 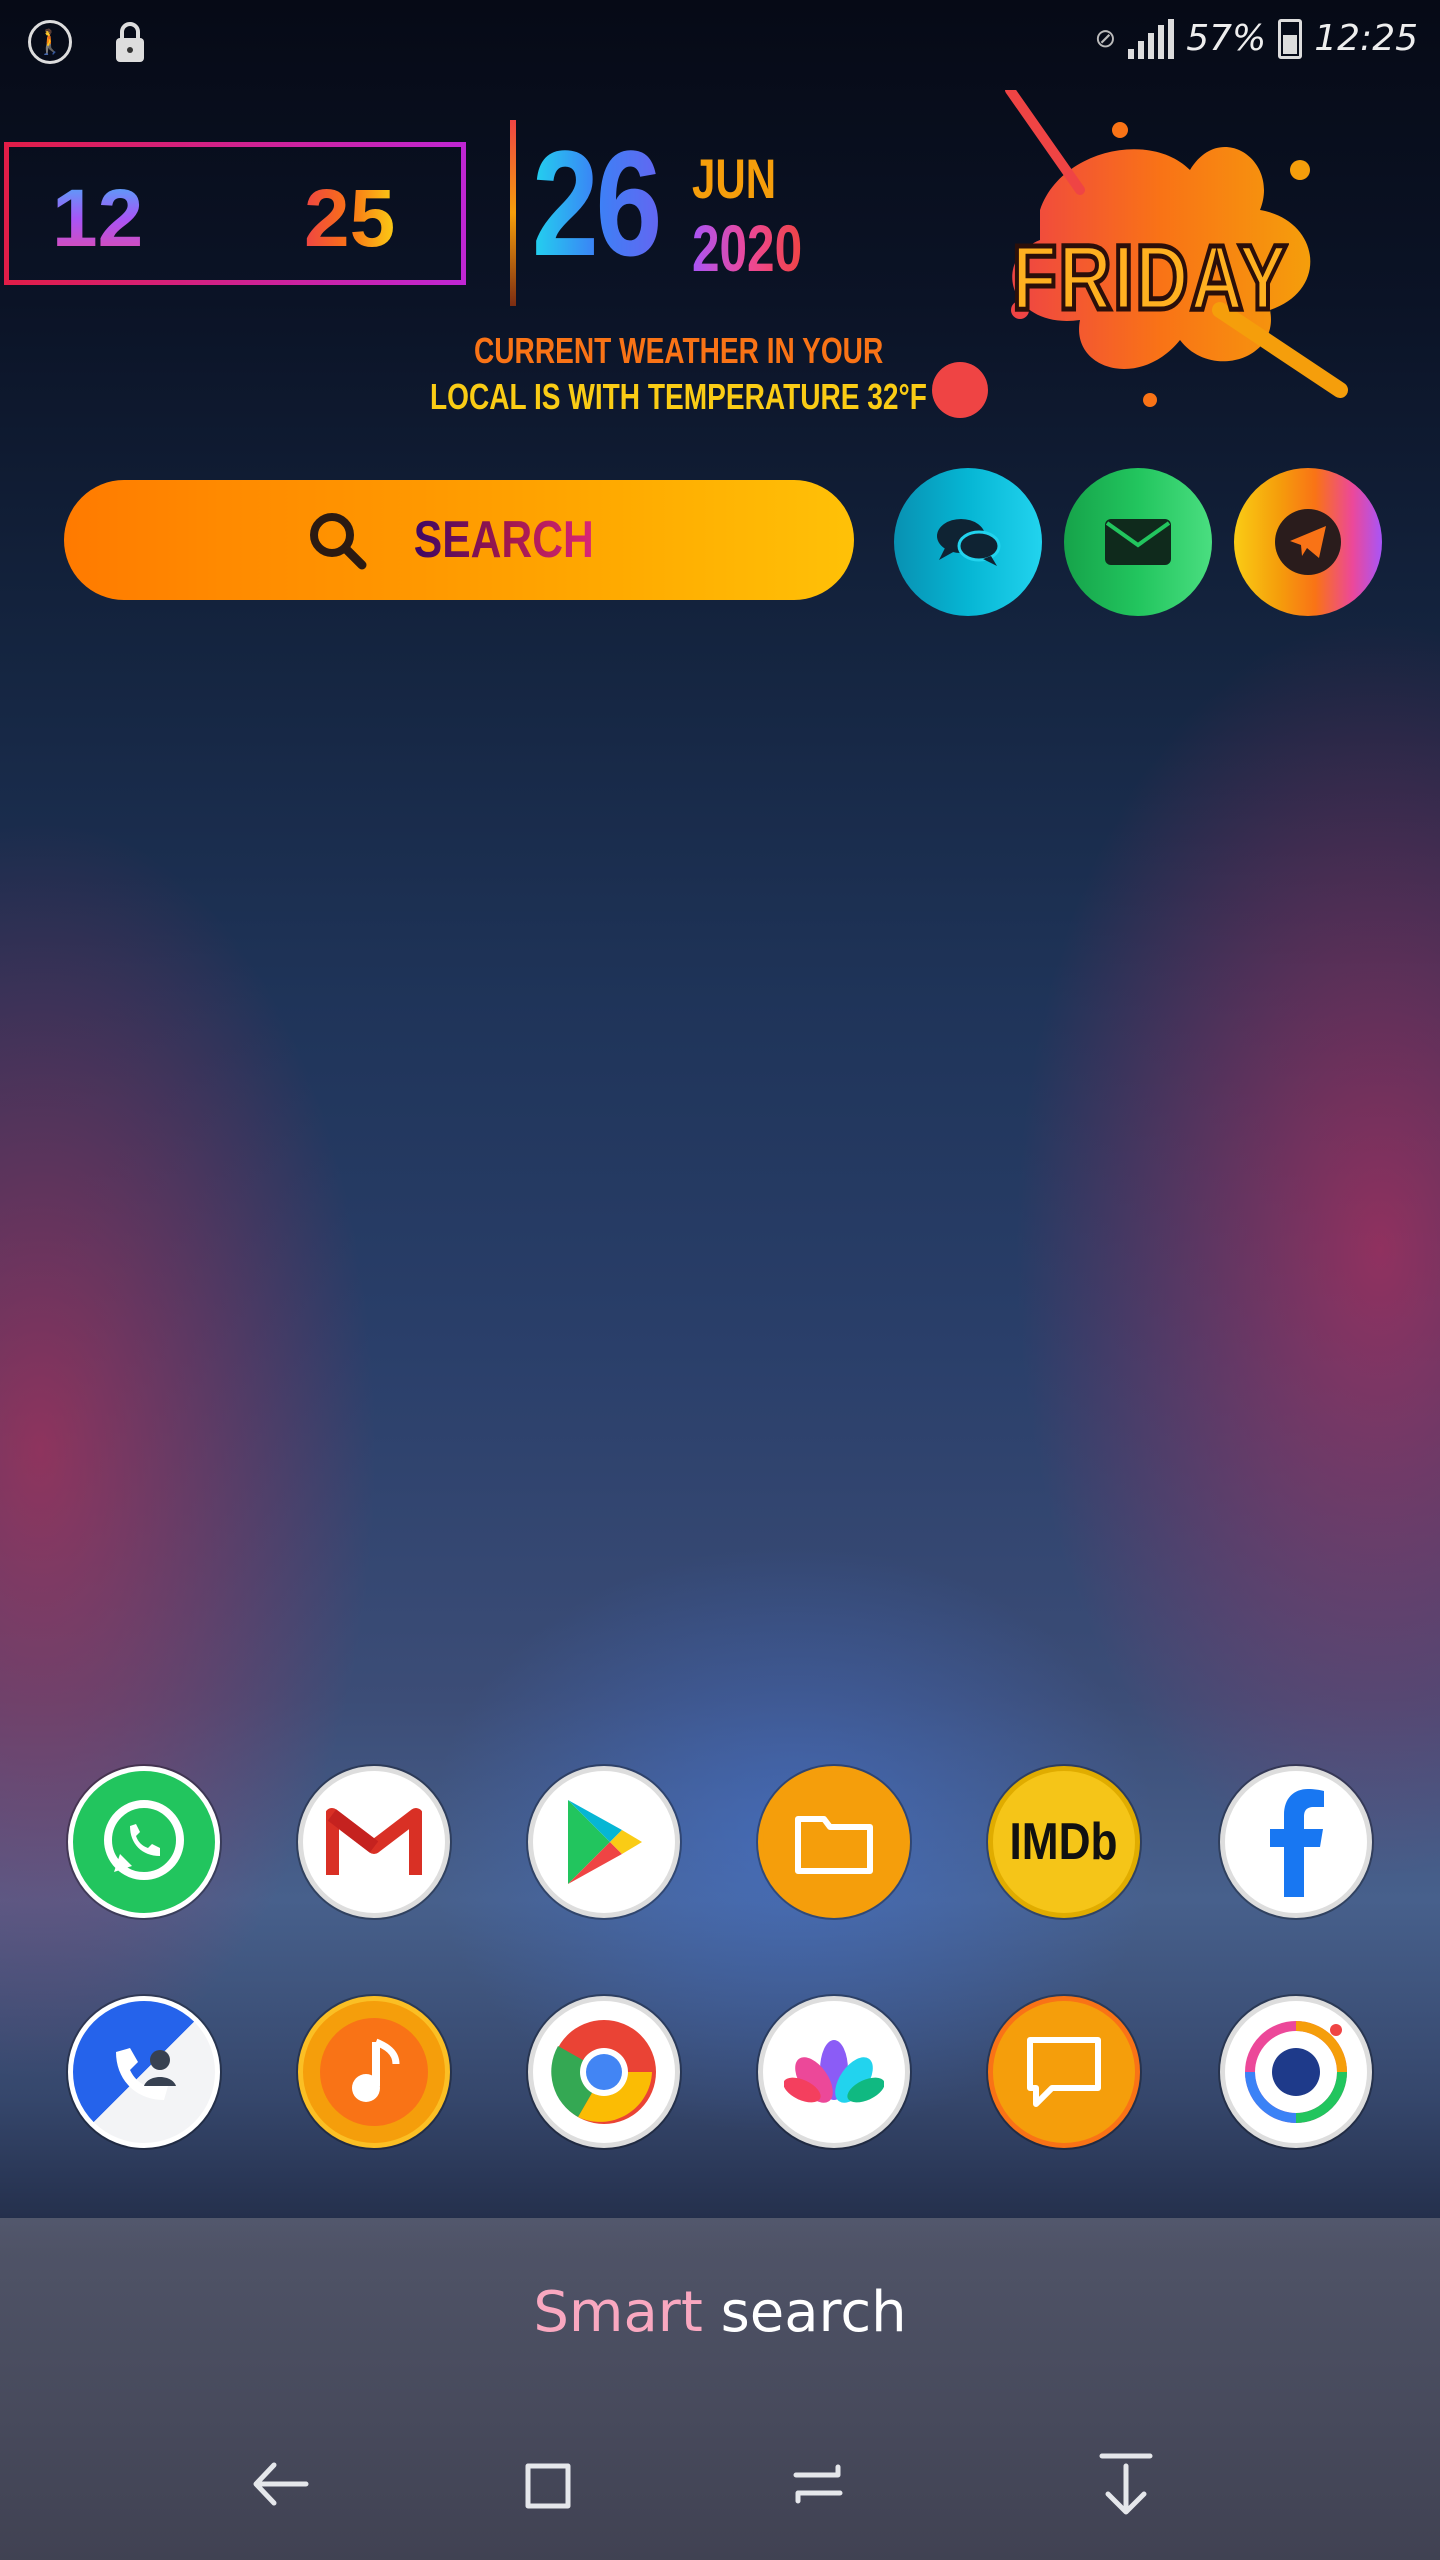 I want to click on message-icon, so click(x=1064, y=2072).